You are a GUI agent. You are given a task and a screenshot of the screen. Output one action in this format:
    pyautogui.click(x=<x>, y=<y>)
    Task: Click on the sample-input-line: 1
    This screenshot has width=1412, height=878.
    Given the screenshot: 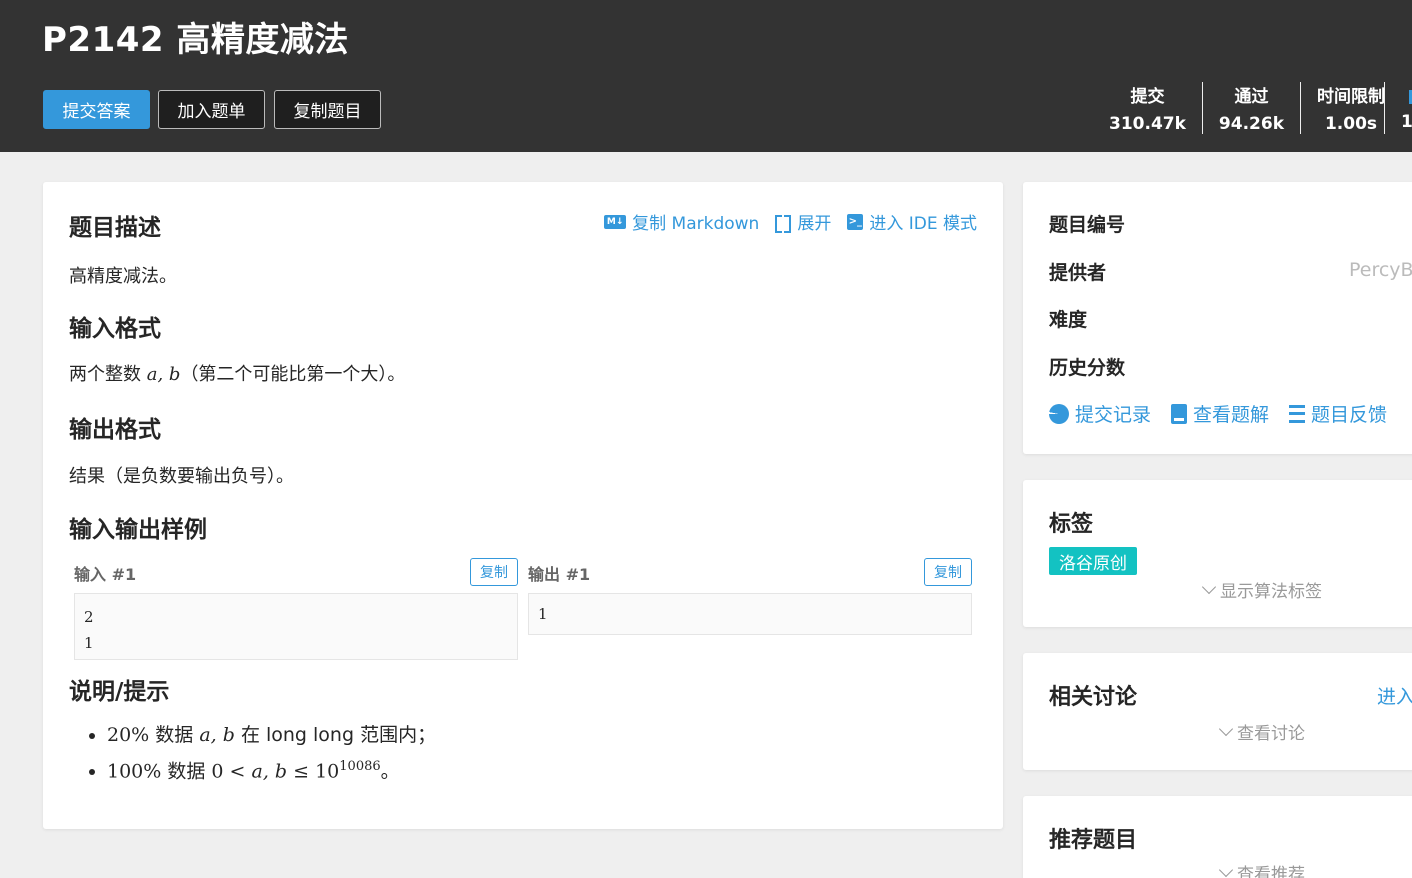 What is the action you would take?
    pyautogui.click(x=89, y=643)
    